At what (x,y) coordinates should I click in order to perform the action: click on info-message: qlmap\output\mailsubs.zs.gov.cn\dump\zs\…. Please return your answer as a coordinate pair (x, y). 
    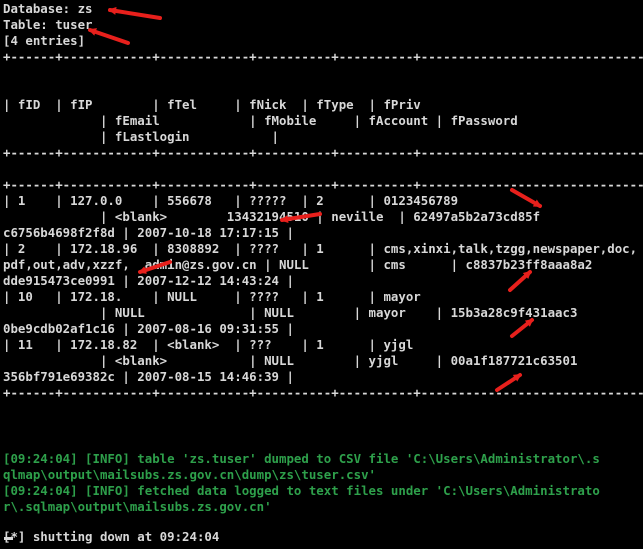
    Looking at the image, I should click on (189, 474).